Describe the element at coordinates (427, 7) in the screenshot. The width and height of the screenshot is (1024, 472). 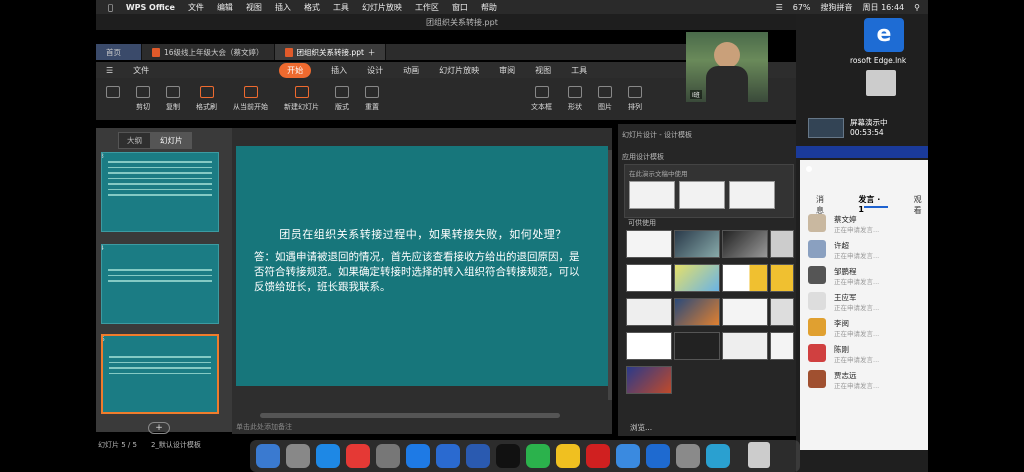
I see `menu-item-workspace: 工作区` at that location.